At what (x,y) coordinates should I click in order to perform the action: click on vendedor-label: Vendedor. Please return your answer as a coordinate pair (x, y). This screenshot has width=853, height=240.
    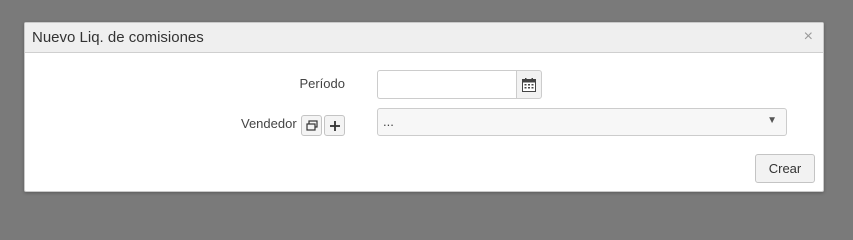
    Looking at the image, I should click on (269, 123).